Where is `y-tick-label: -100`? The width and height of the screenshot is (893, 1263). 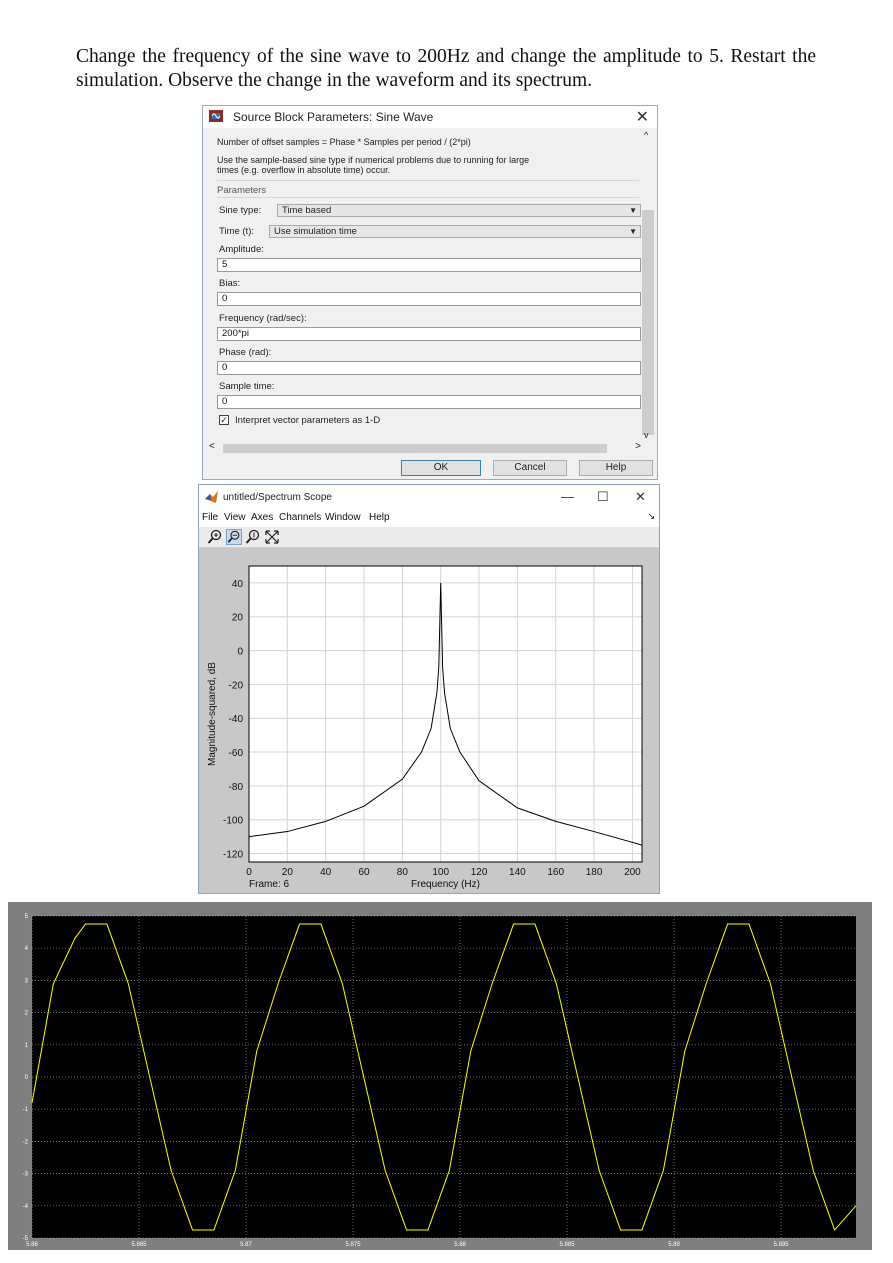 y-tick-label: -100 is located at coordinates (233, 821).